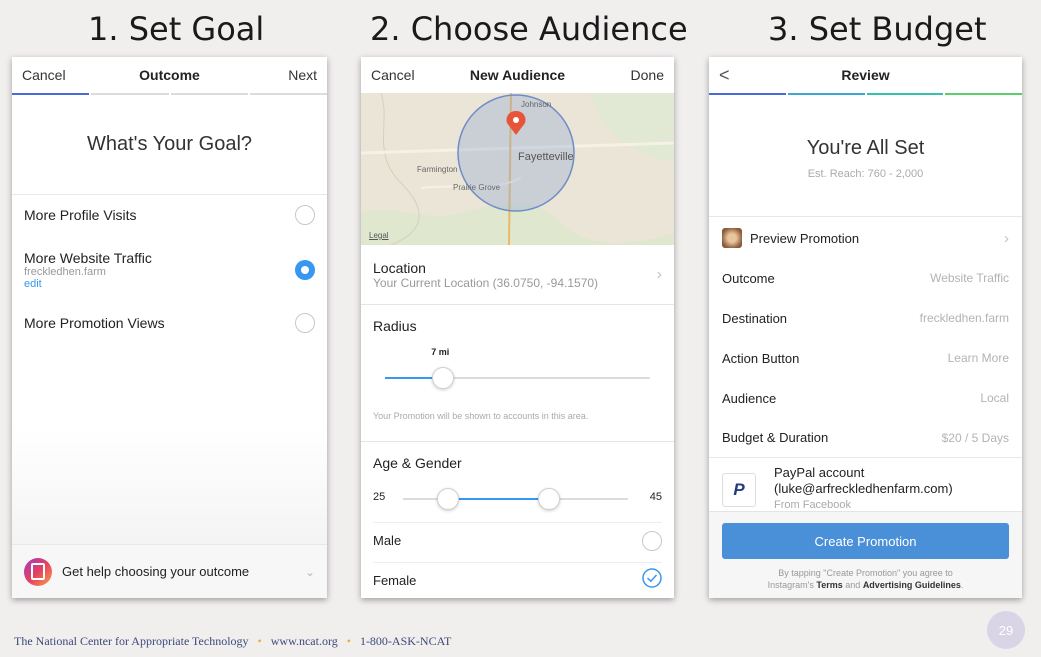 The height and width of the screenshot is (657, 1041). Describe the element at coordinates (549, 499) in the screenshot. I see `age-max-thumb` at that location.